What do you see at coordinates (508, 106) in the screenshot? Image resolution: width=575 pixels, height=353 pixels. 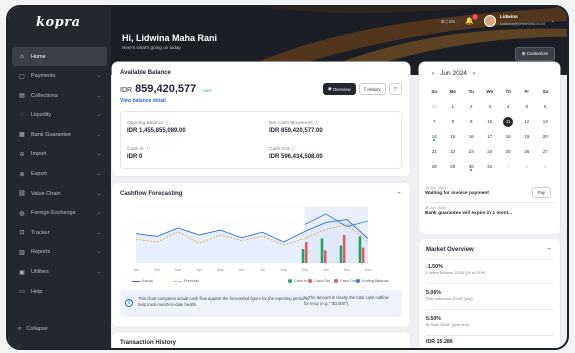 I see `calendar-day: 4` at bounding box center [508, 106].